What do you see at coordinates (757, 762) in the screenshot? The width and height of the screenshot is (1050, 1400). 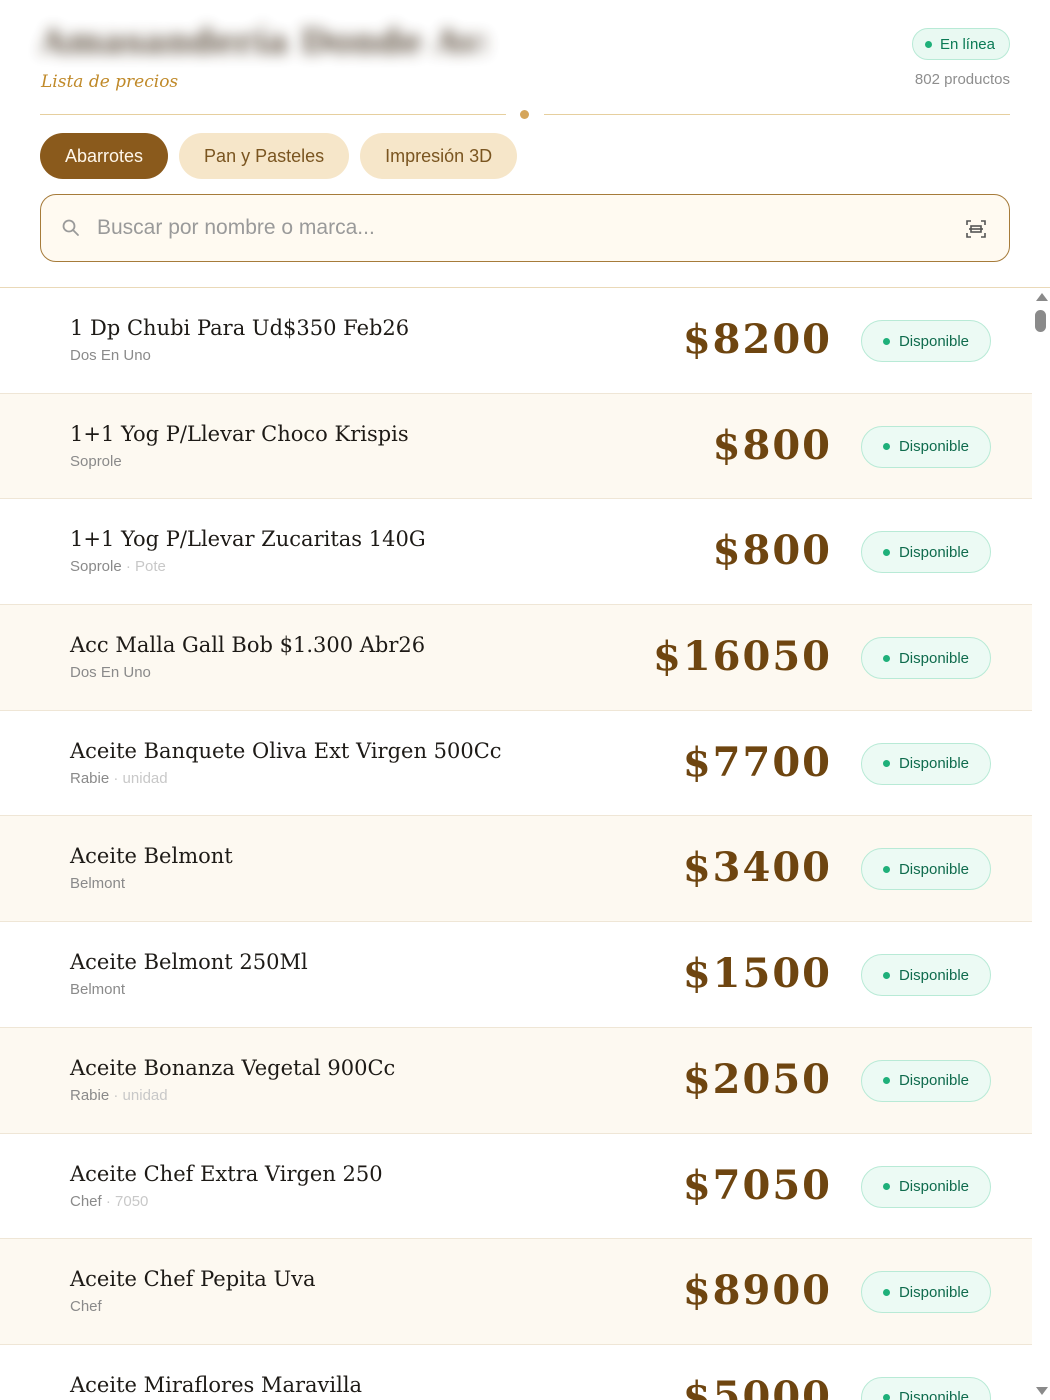 I see `product-price: $7700` at bounding box center [757, 762].